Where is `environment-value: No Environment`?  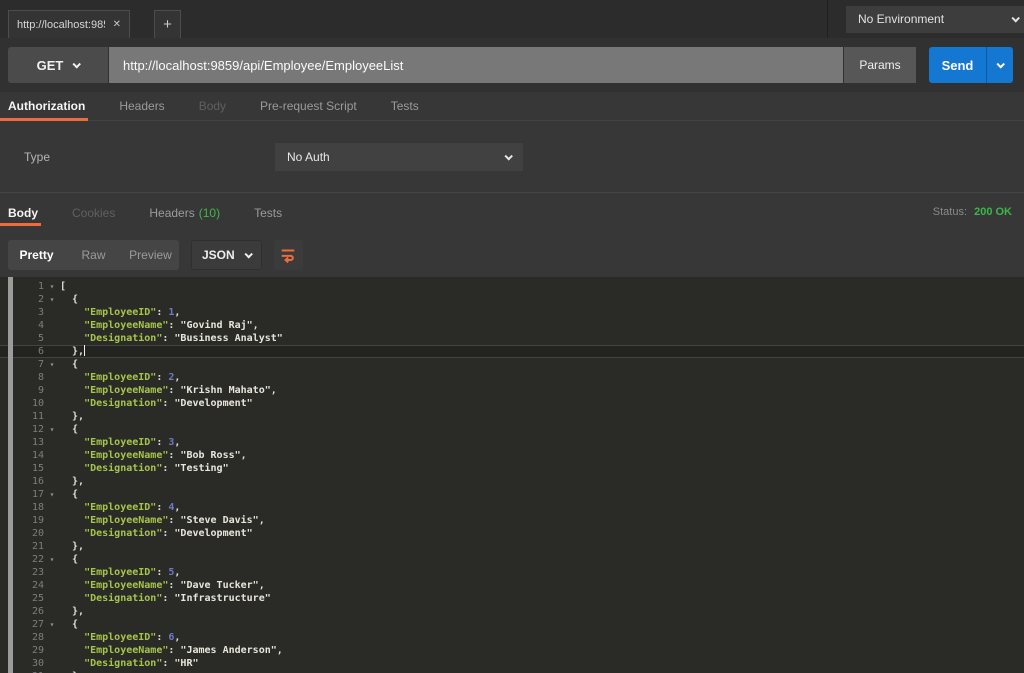 environment-value: No Environment is located at coordinates (901, 19).